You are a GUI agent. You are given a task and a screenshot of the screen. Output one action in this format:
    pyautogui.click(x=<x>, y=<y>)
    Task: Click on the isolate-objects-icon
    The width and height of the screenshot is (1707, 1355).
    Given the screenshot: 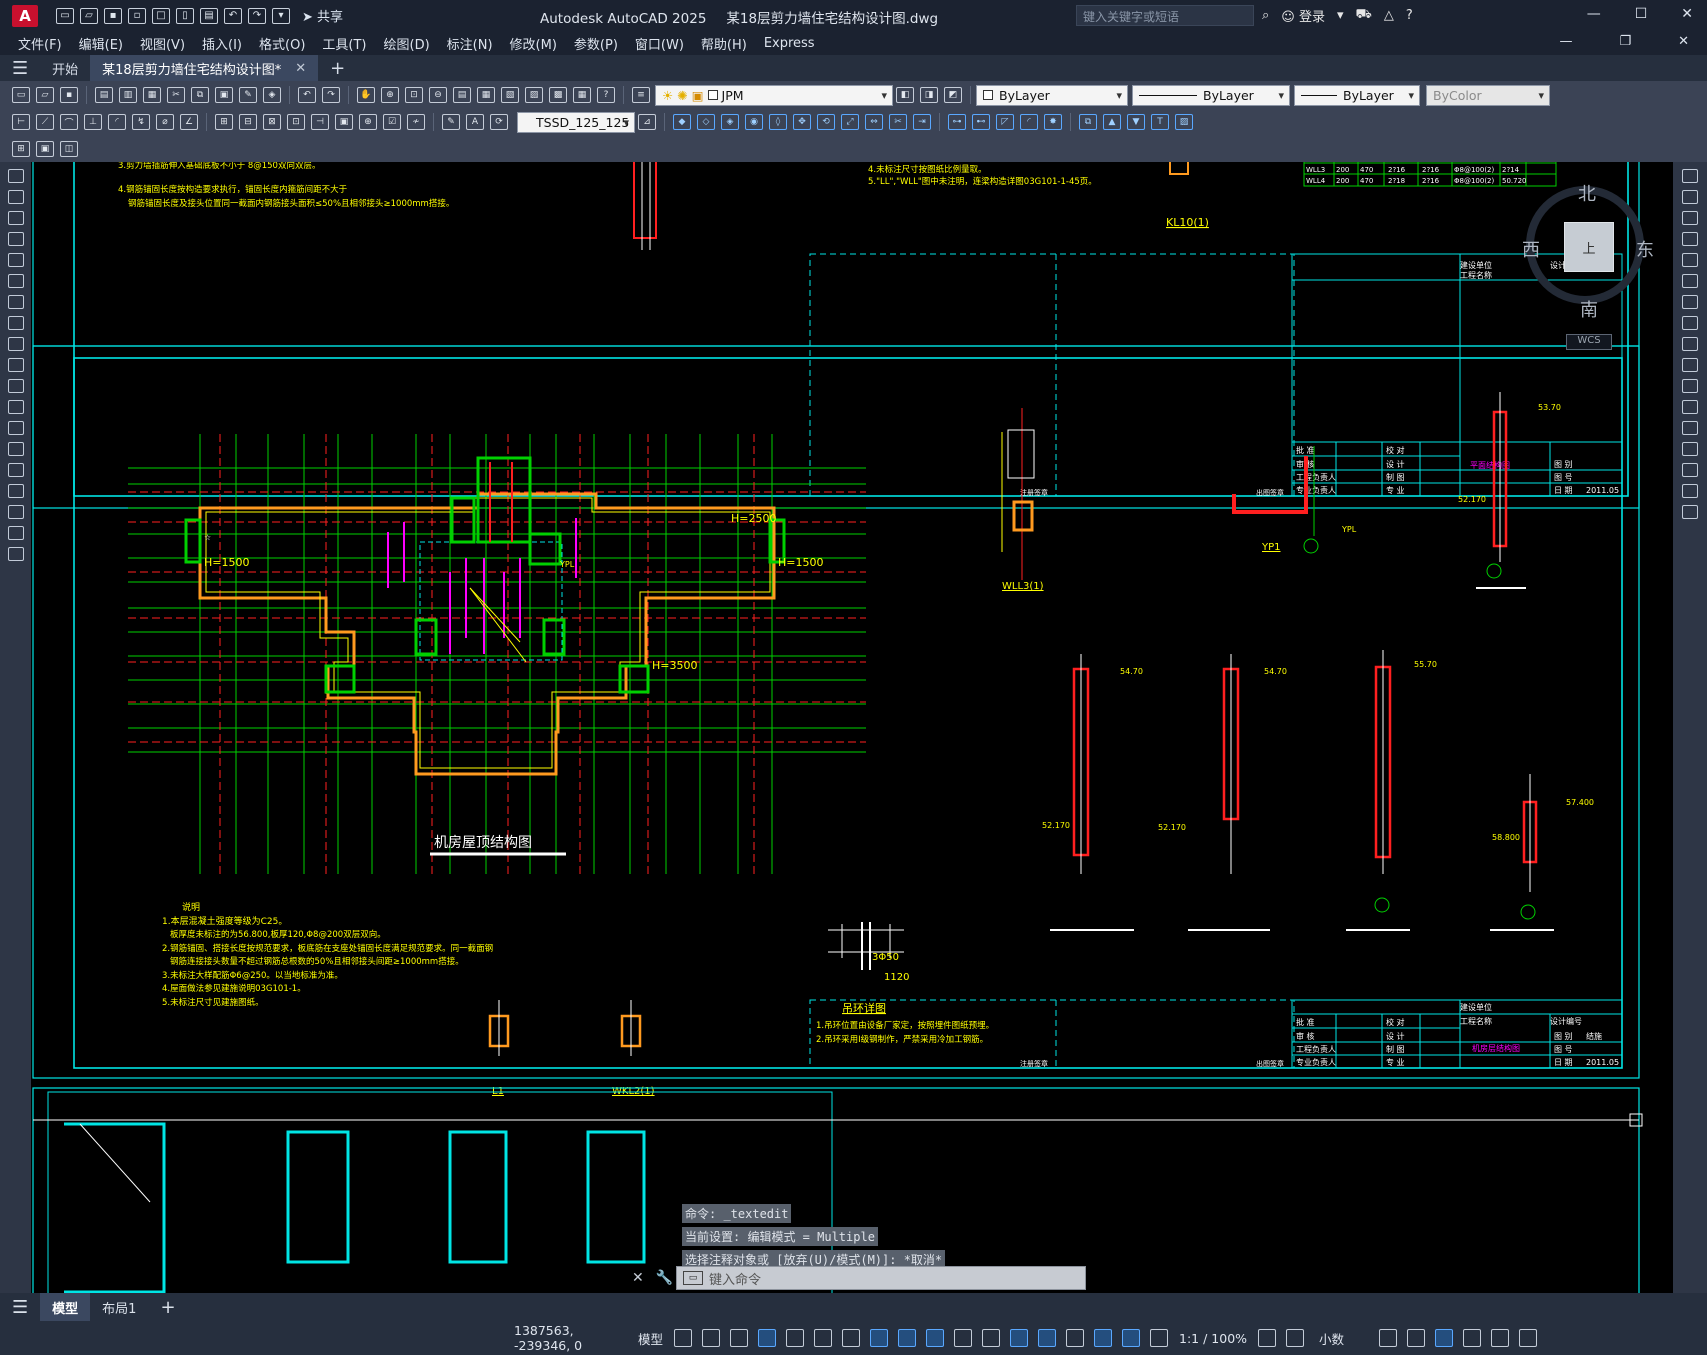 What is the action you would take?
    pyautogui.click(x=1444, y=1338)
    